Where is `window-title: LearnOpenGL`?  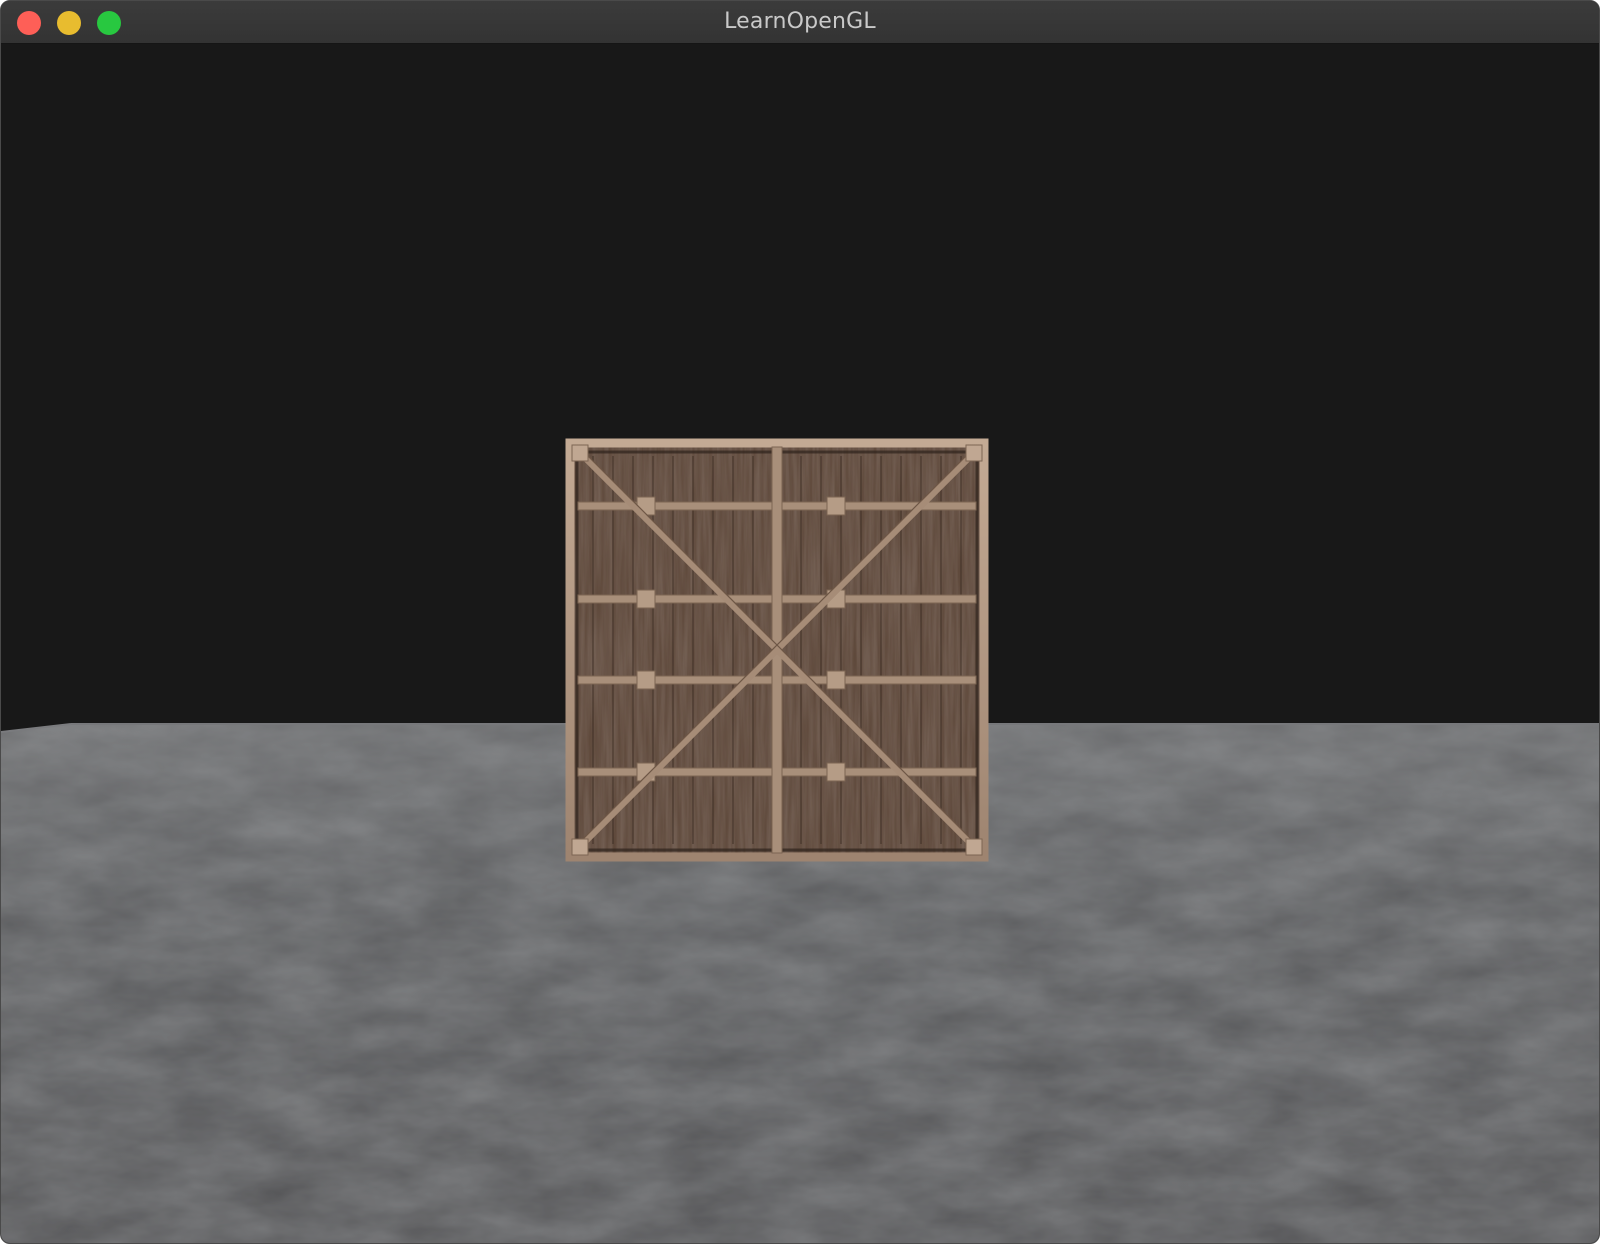 window-title: LearnOpenGL is located at coordinates (800, 21).